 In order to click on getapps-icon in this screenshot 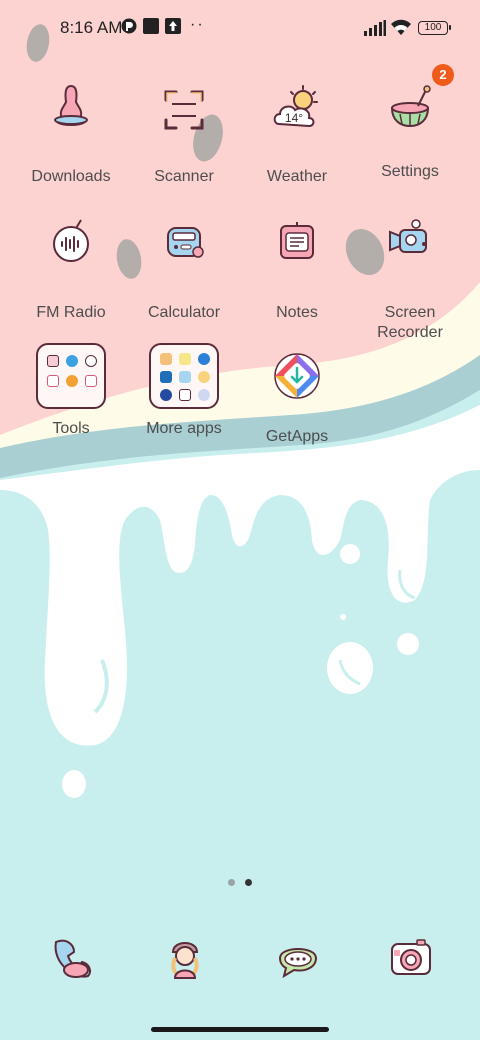, I will do `click(297, 376)`.